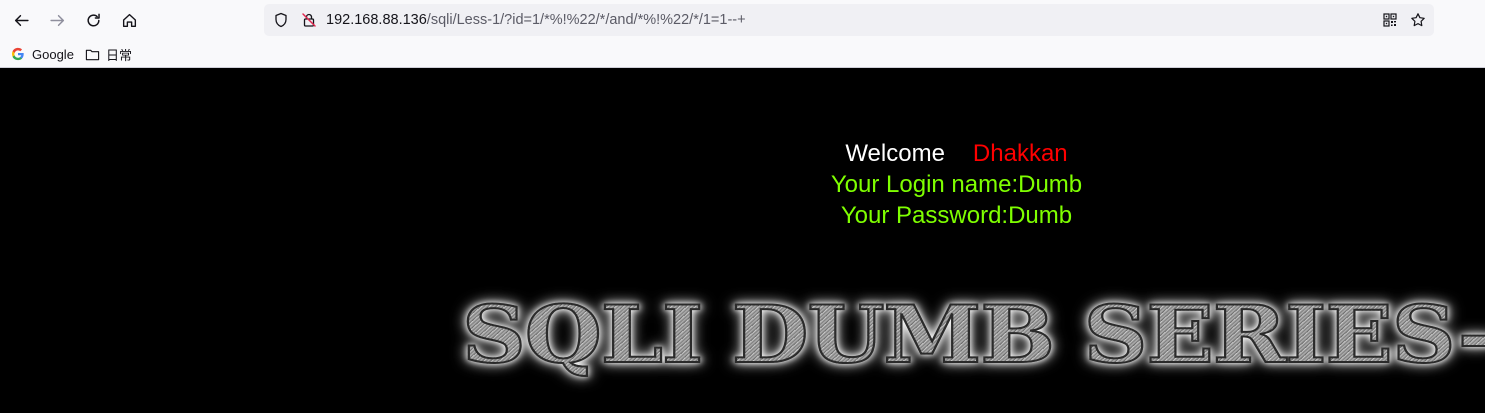 The width and height of the screenshot is (1485, 413). What do you see at coordinates (742, 54) in the screenshot?
I see `bookmarks-bar: Google 日常` at bounding box center [742, 54].